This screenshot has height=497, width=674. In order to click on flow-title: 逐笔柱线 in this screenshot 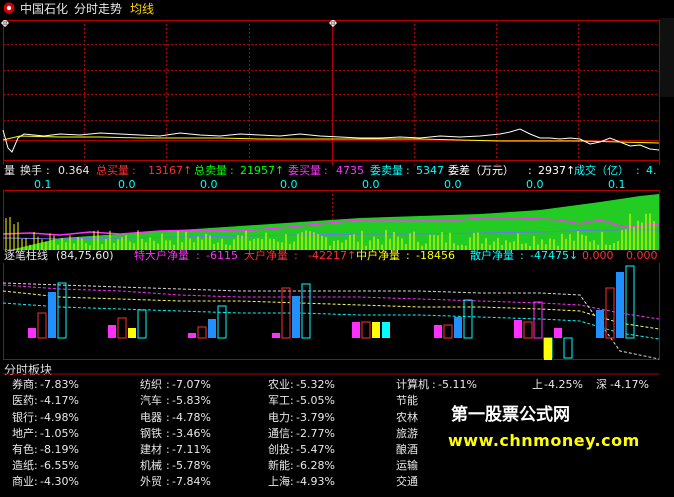, I will do `click(26, 255)`.